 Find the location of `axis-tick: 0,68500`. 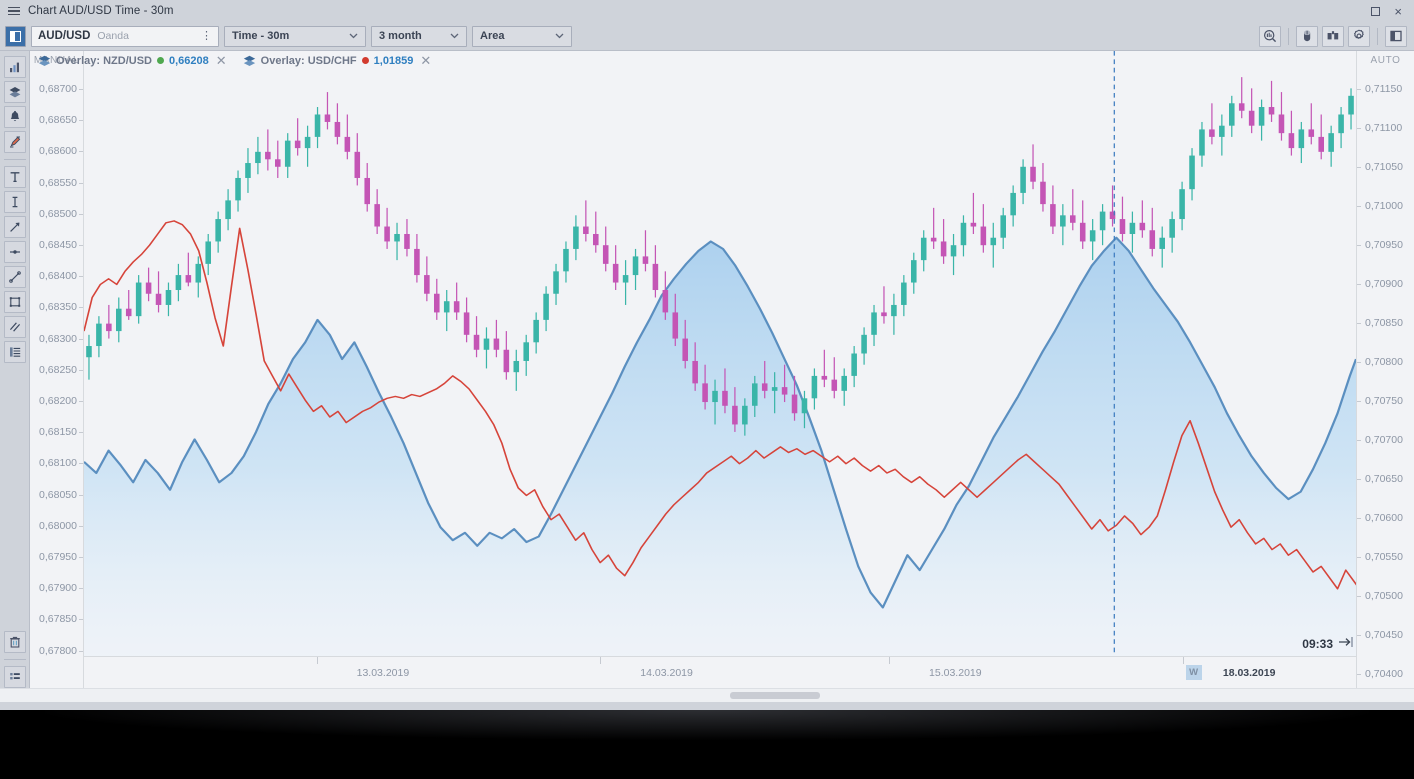

axis-tick: 0,68500 is located at coordinates (58, 213).